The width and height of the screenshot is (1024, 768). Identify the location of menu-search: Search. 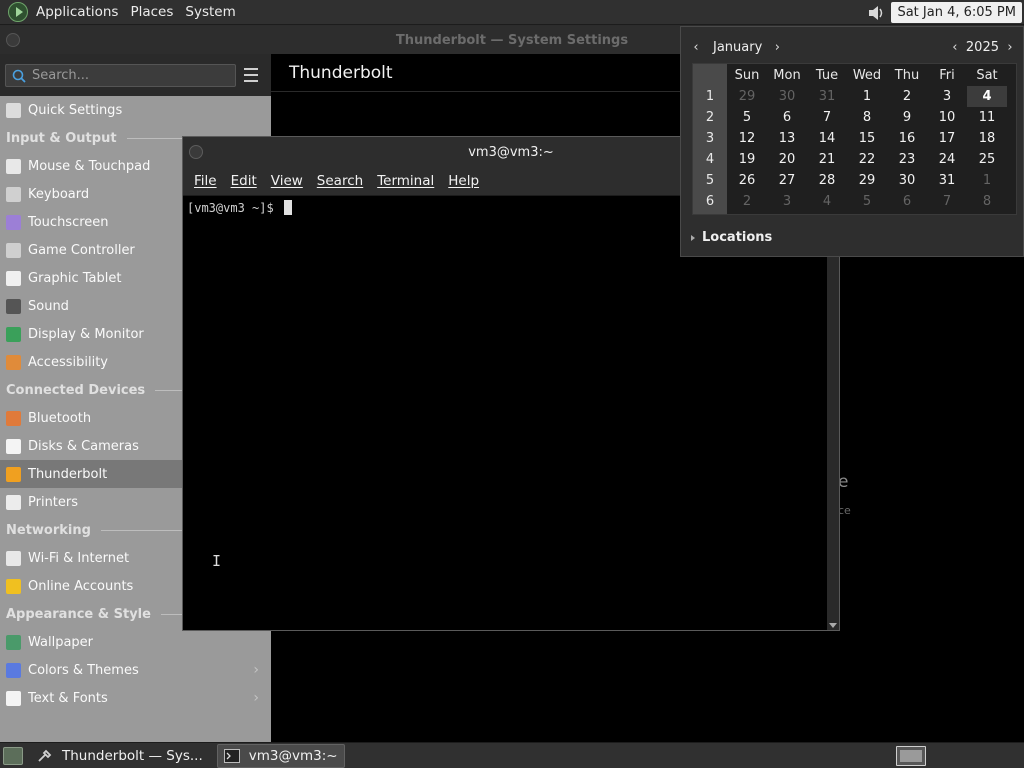
(340, 181).